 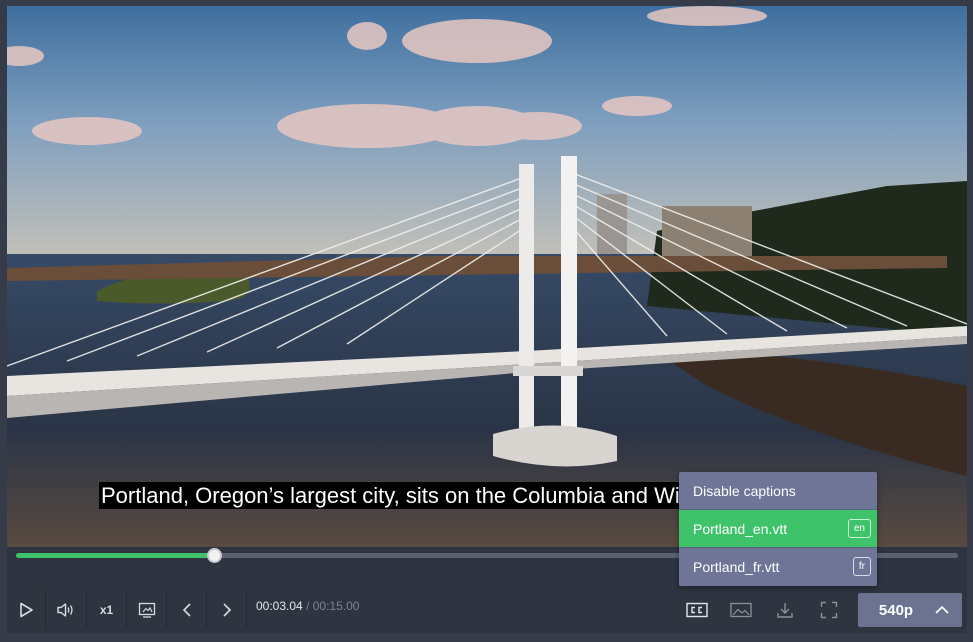 I want to click on disable-captions-label: Disable captions, so click(x=744, y=491).